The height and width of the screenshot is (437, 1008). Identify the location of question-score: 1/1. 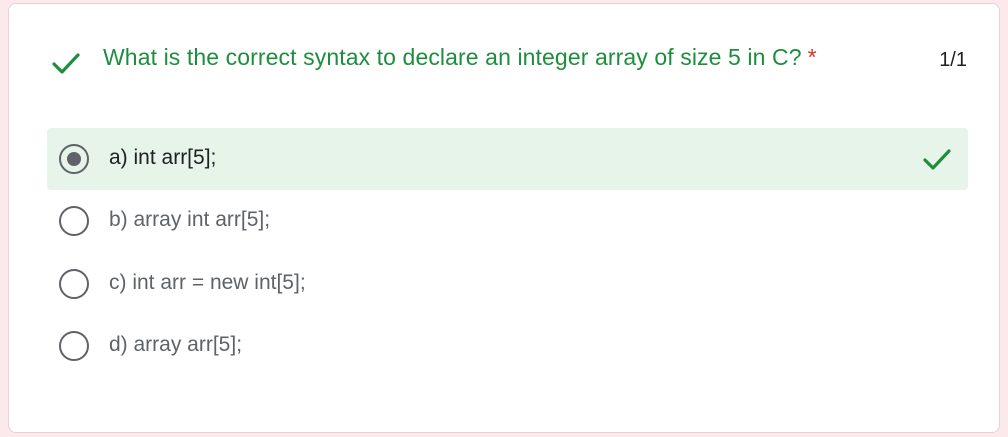
(953, 60).